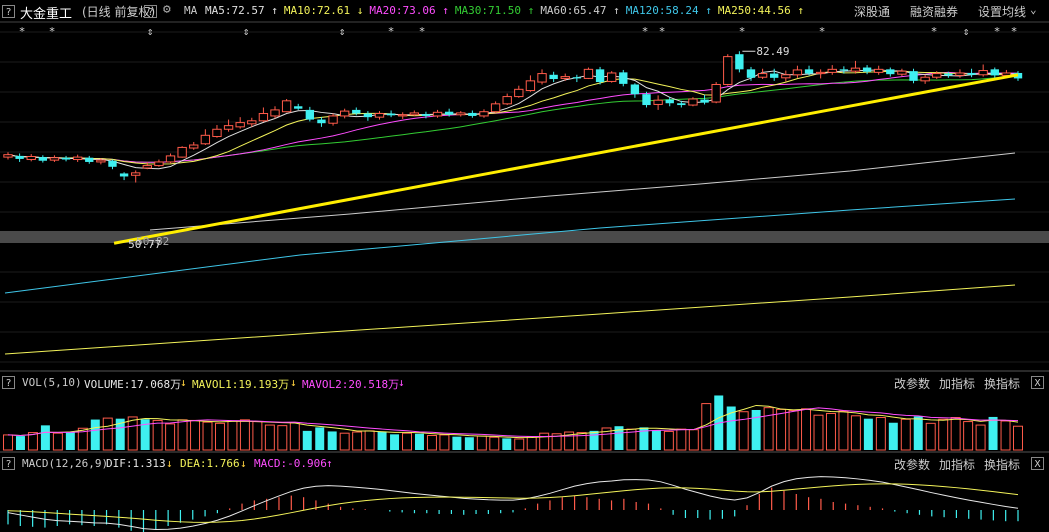  What do you see at coordinates (1002, 464) in the screenshot?
I see `macd-switch-indicator: 换指标` at bounding box center [1002, 464].